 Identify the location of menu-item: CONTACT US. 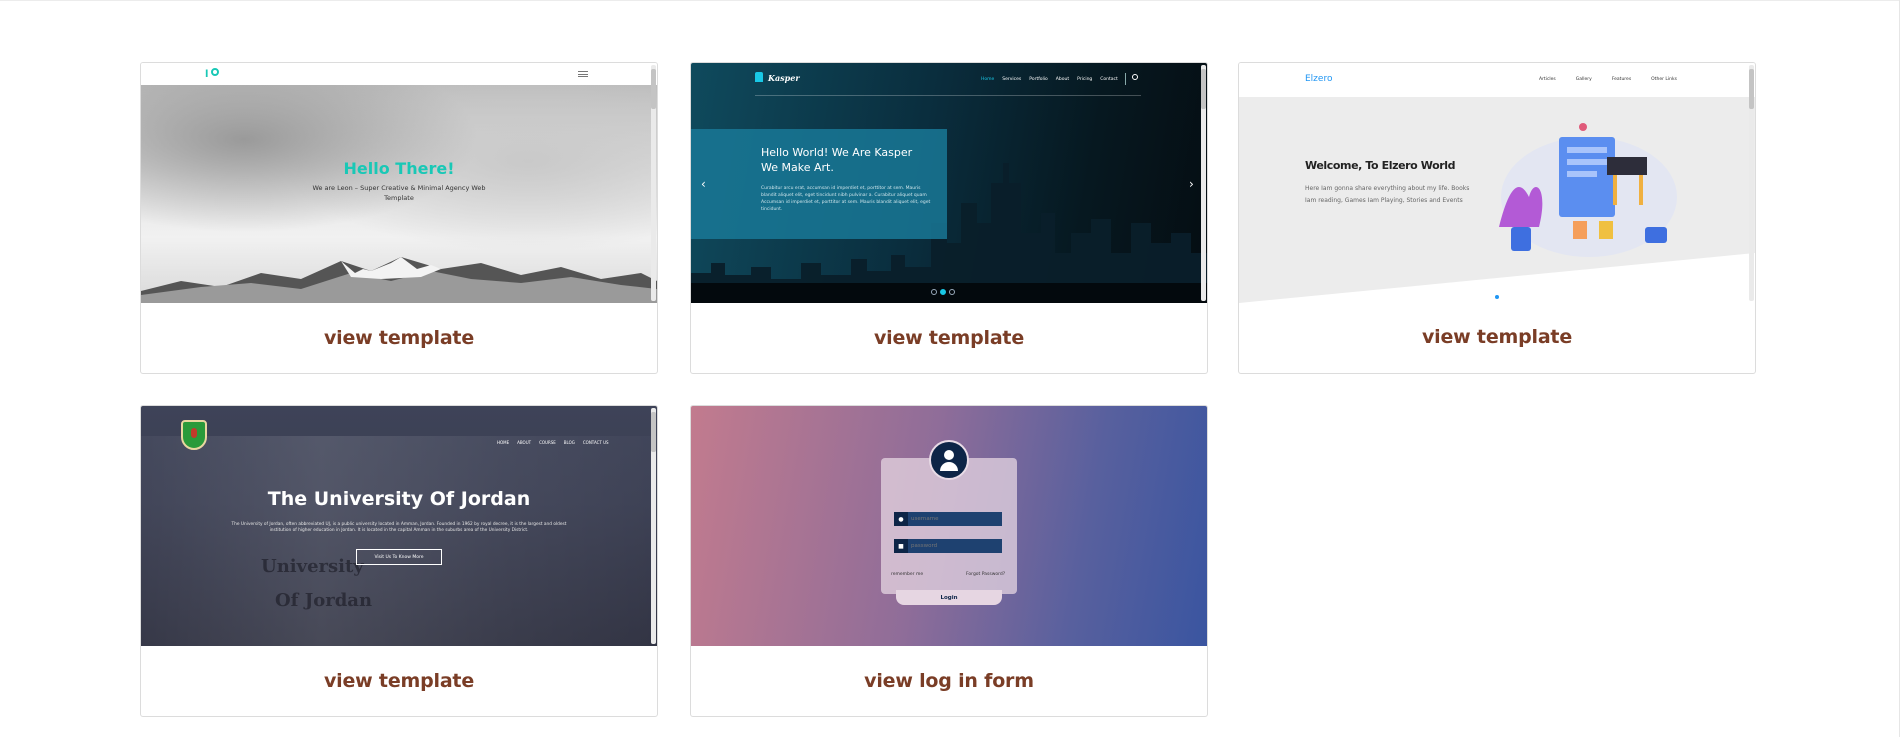
(595, 442).